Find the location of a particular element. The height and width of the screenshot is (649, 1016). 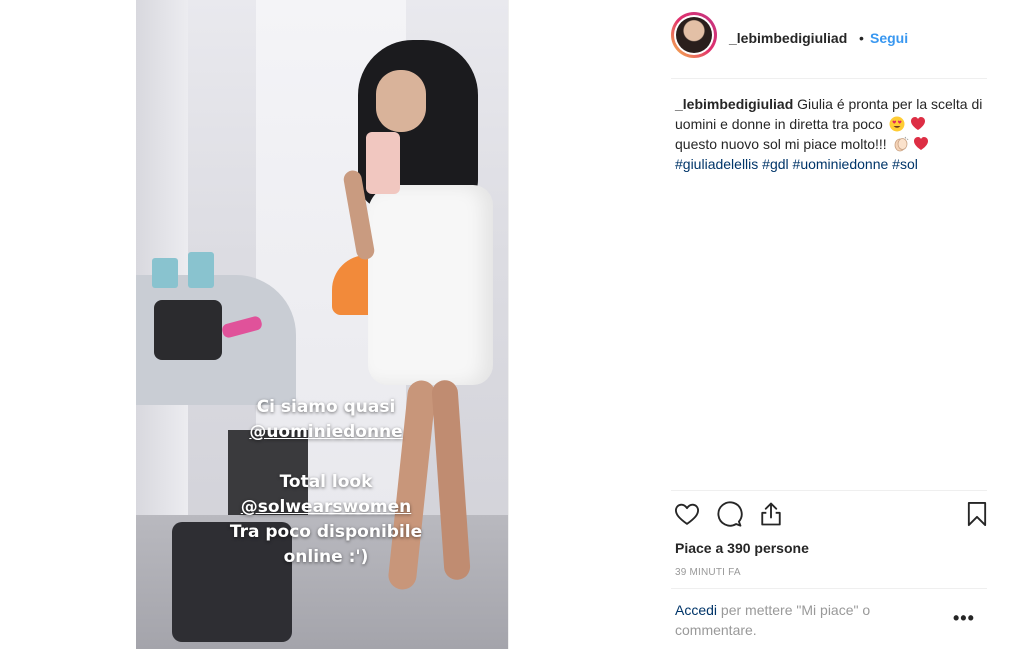

caption-username: _lebimbedigiuliad is located at coordinates (734, 104).